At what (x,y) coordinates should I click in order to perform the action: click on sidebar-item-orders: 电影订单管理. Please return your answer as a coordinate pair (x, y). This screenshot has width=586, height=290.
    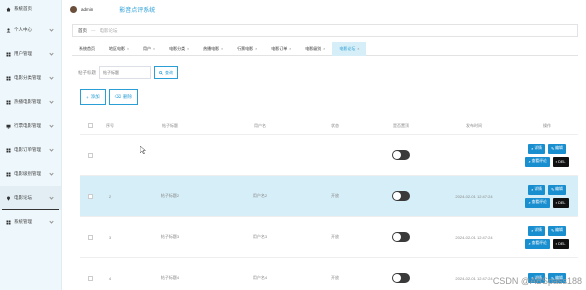
    Looking at the image, I should click on (30, 150).